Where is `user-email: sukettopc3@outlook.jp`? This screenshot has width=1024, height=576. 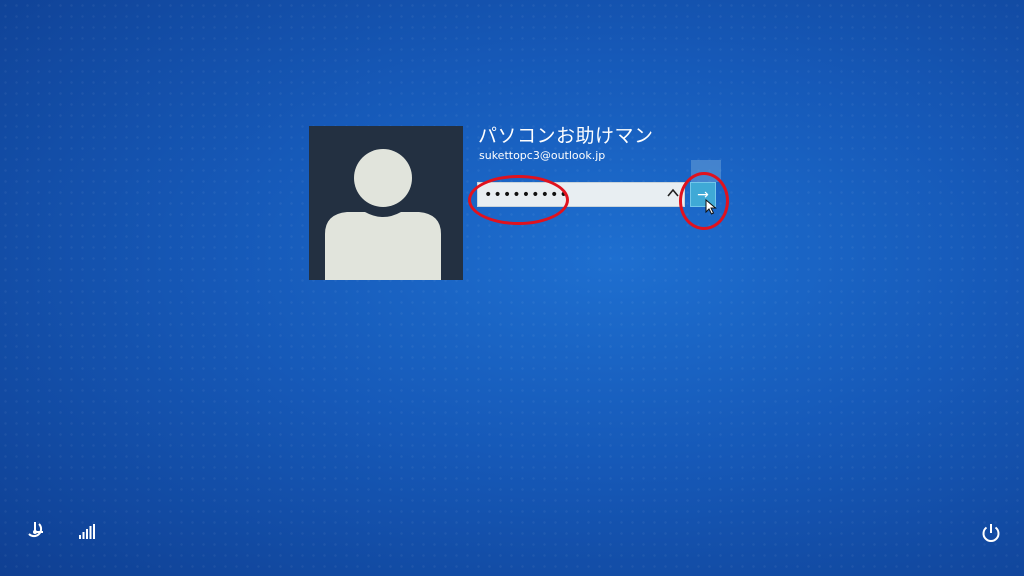
user-email: sukettopc3@outlook.jp is located at coordinates (542, 155).